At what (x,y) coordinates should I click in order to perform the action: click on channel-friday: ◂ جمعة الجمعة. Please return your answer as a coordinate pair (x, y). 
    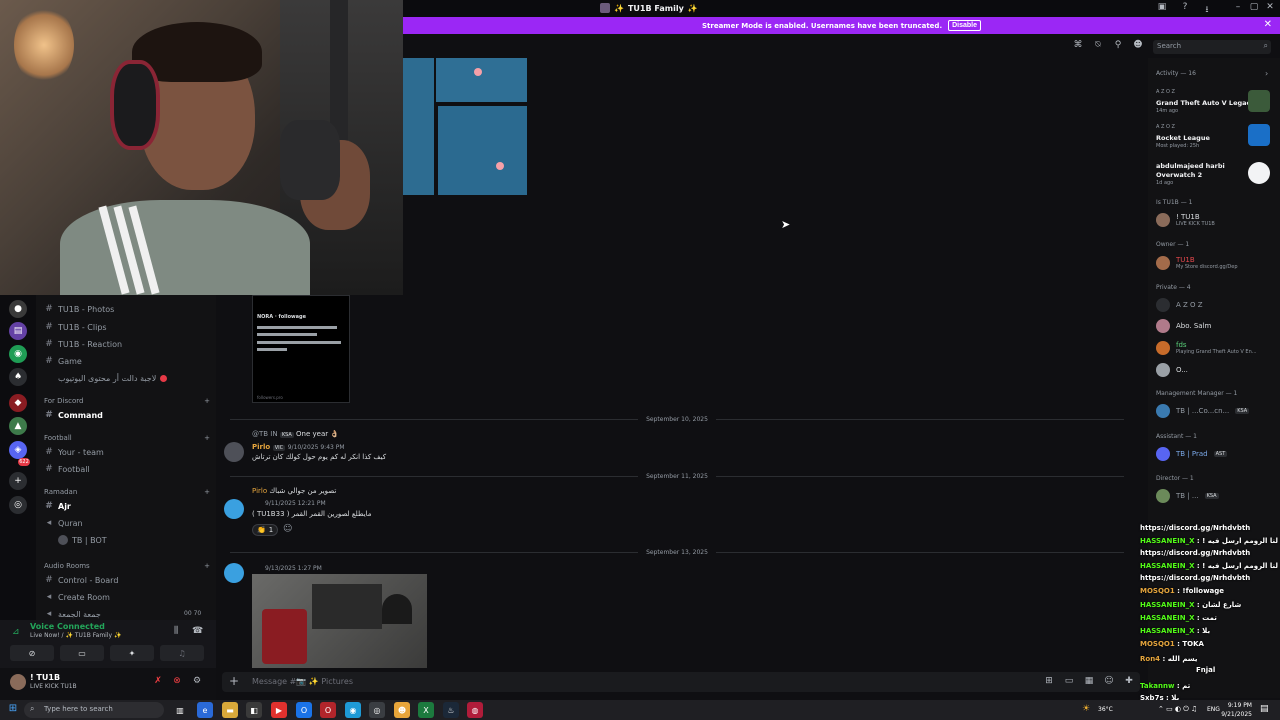
    Looking at the image, I should click on (72, 614).